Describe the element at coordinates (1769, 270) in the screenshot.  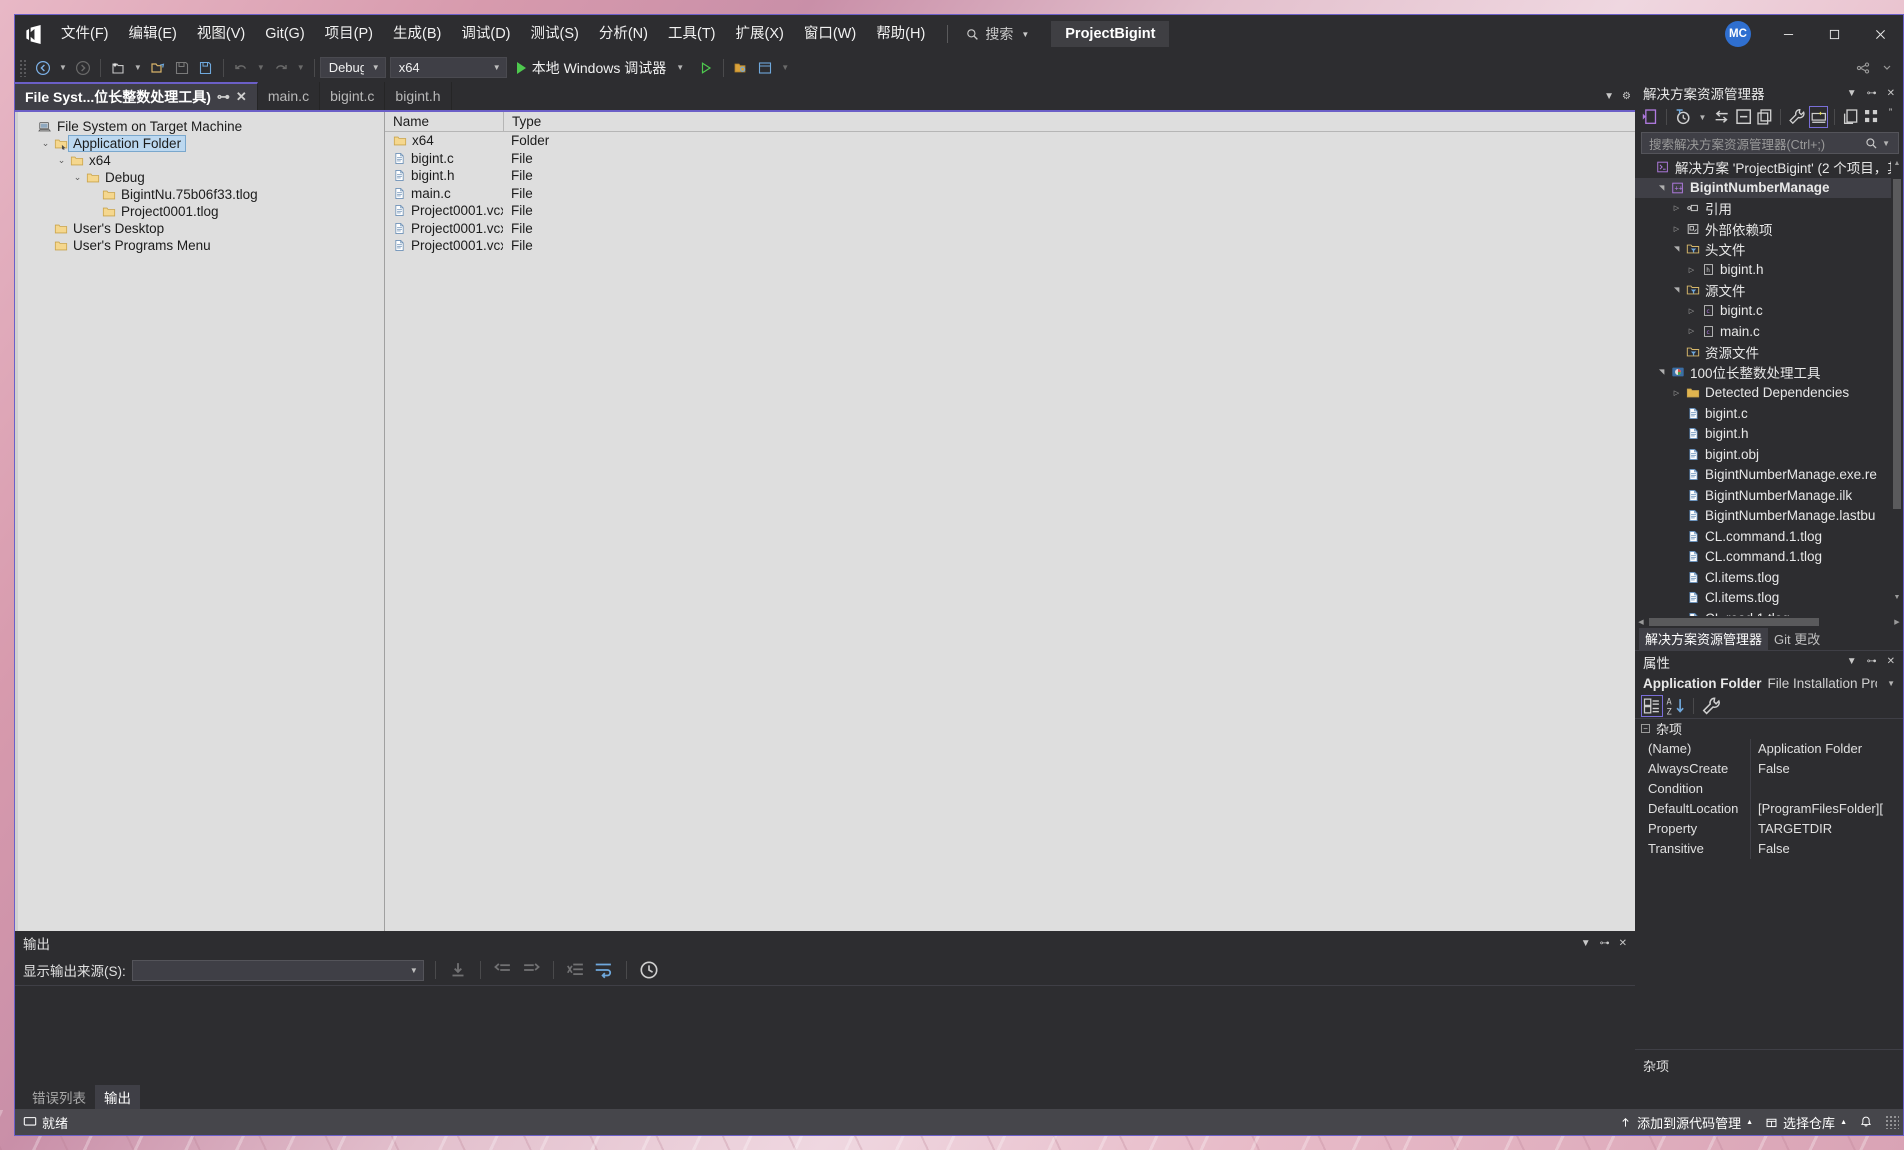
I see `solution-tree-item: ▷ h bigint.h` at that location.